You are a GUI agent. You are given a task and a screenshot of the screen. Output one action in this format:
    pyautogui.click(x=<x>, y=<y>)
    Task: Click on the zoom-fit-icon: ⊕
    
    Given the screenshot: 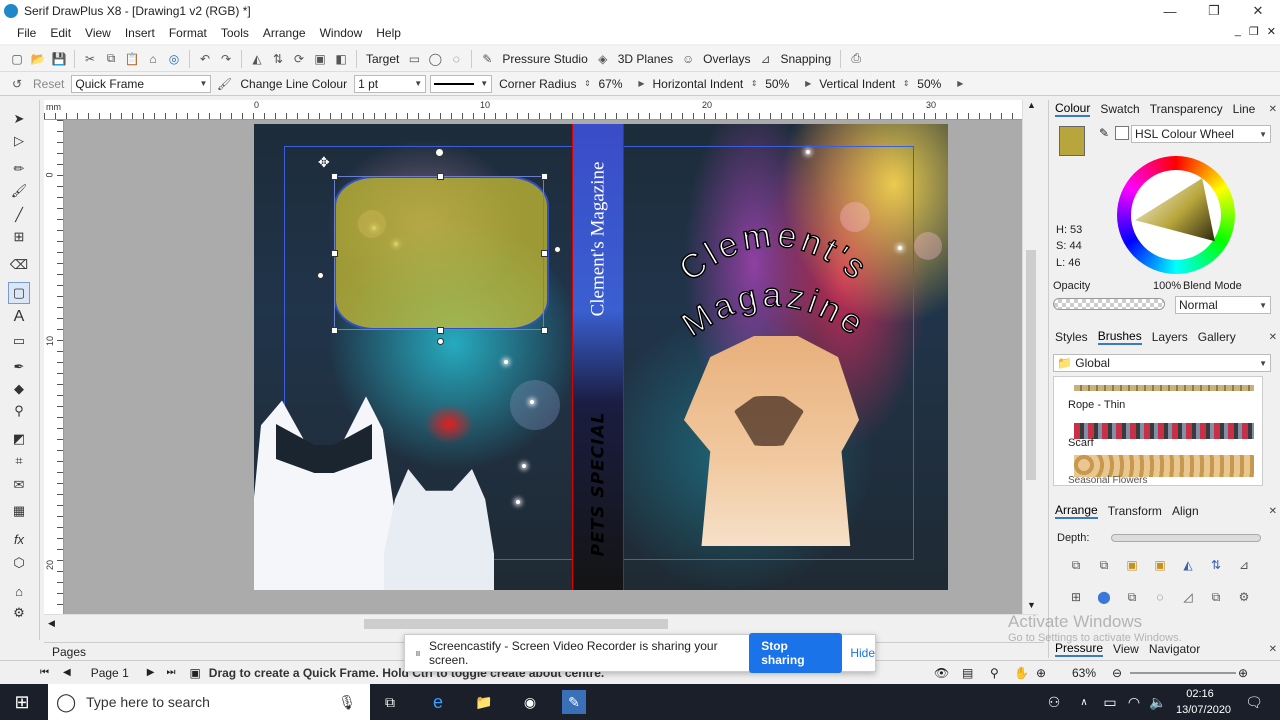 What is the action you would take?
    pyautogui.click(x=1041, y=673)
    